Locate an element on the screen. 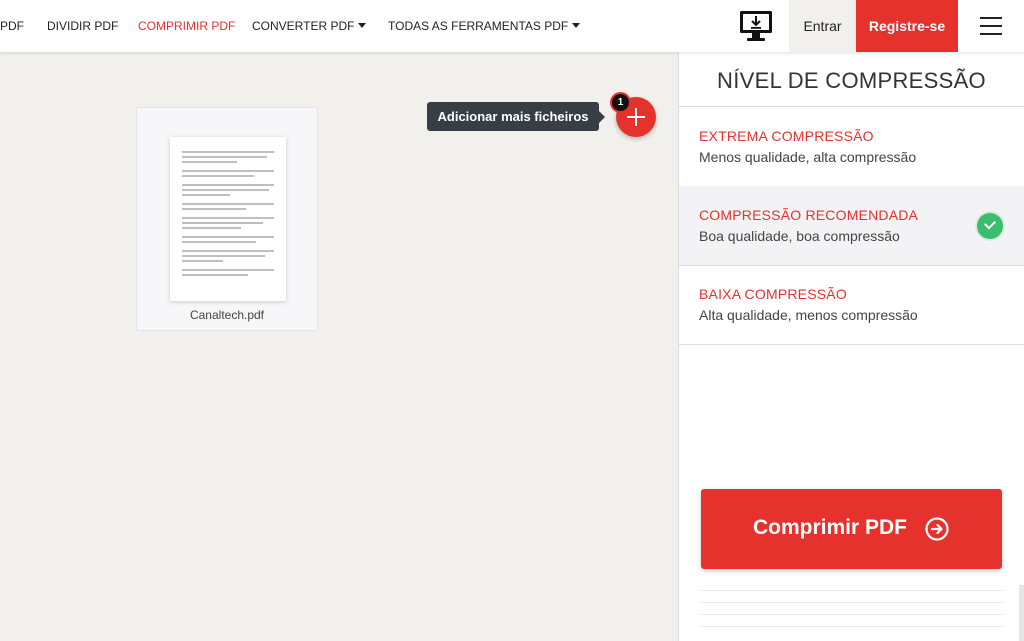 Image resolution: width=1024 pixels, height=641 pixels. compress-button-label: Comprimir PDF is located at coordinates (830, 527).